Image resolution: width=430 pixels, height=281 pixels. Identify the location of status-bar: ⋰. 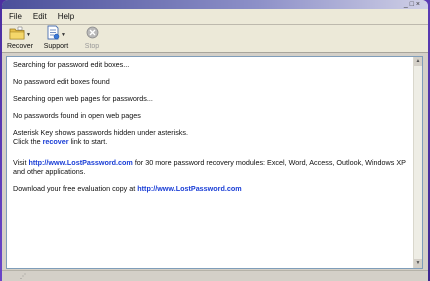
(215, 275).